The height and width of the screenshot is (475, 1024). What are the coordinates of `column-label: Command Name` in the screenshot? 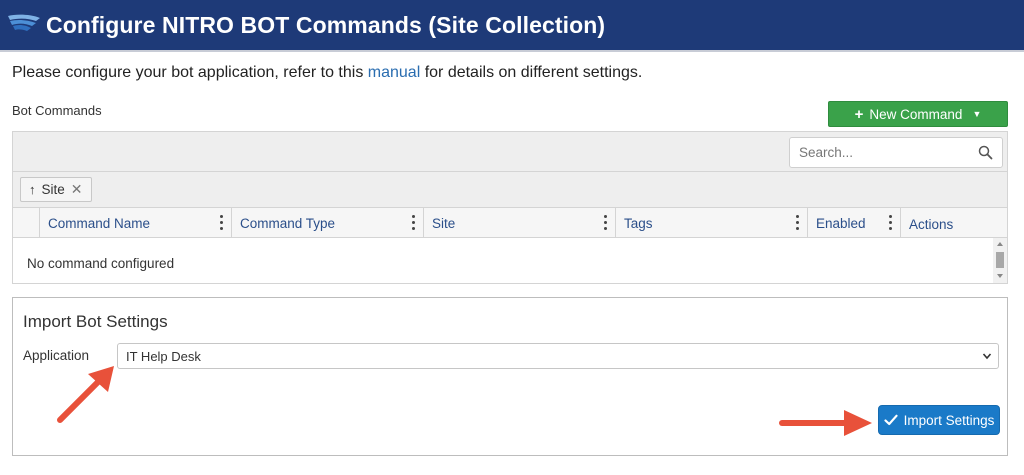 It's located at (99, 223).